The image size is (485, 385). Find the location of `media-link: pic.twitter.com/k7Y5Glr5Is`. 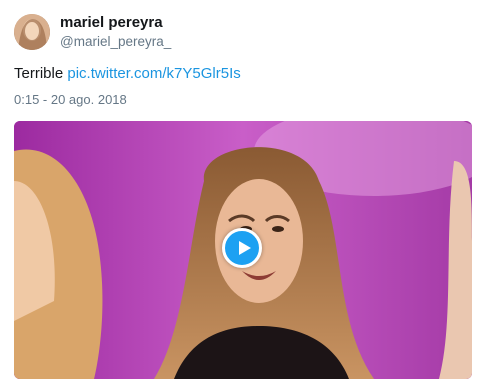

media-link: pic.twitter.com/k7Y5Glr5Is is located at coordinates (153, 73).